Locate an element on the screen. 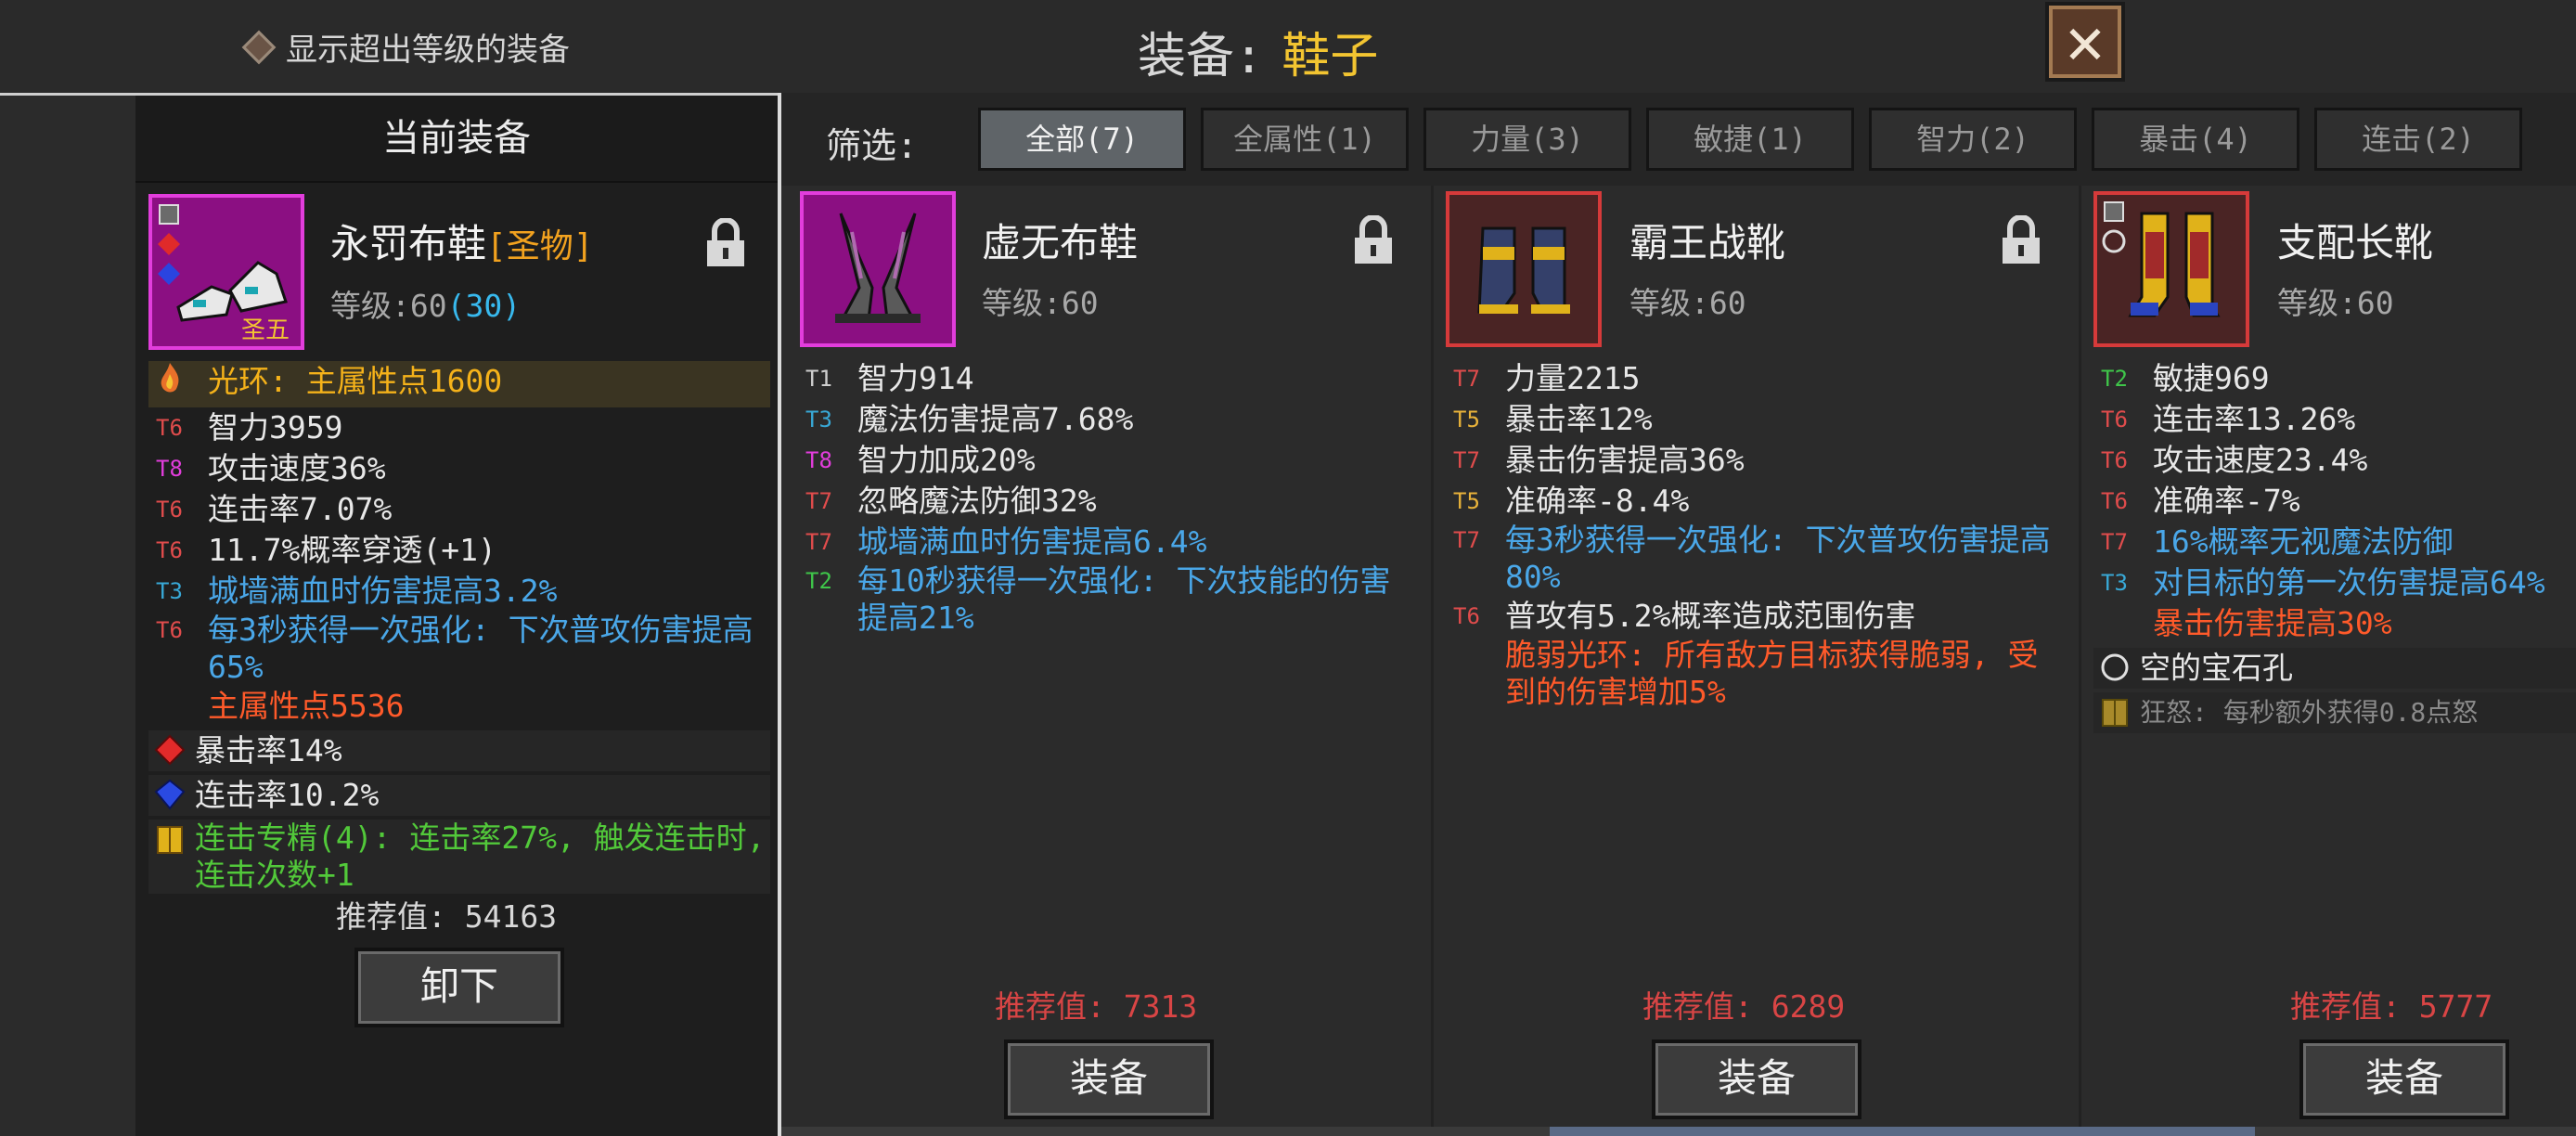 This screenshot has height=1136, width=2576. stat-text: 准确率-7% is located at coordinates (2226, 501).